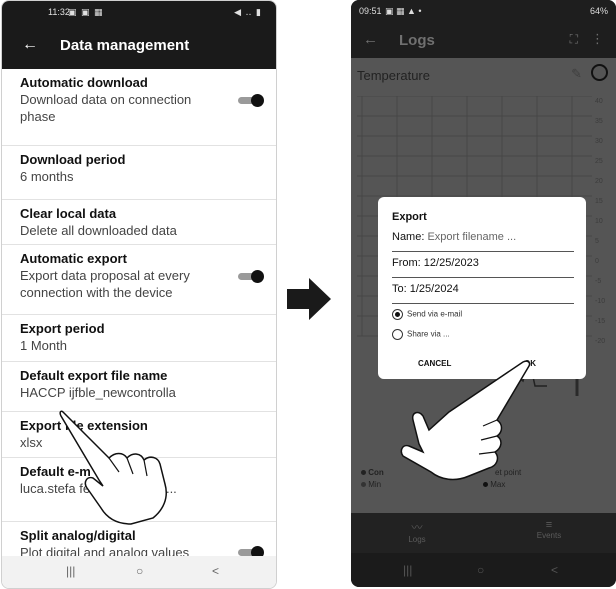 The image size is (616, 589). I want to click on logs-chart-icon: 〰, so click(417, 528).